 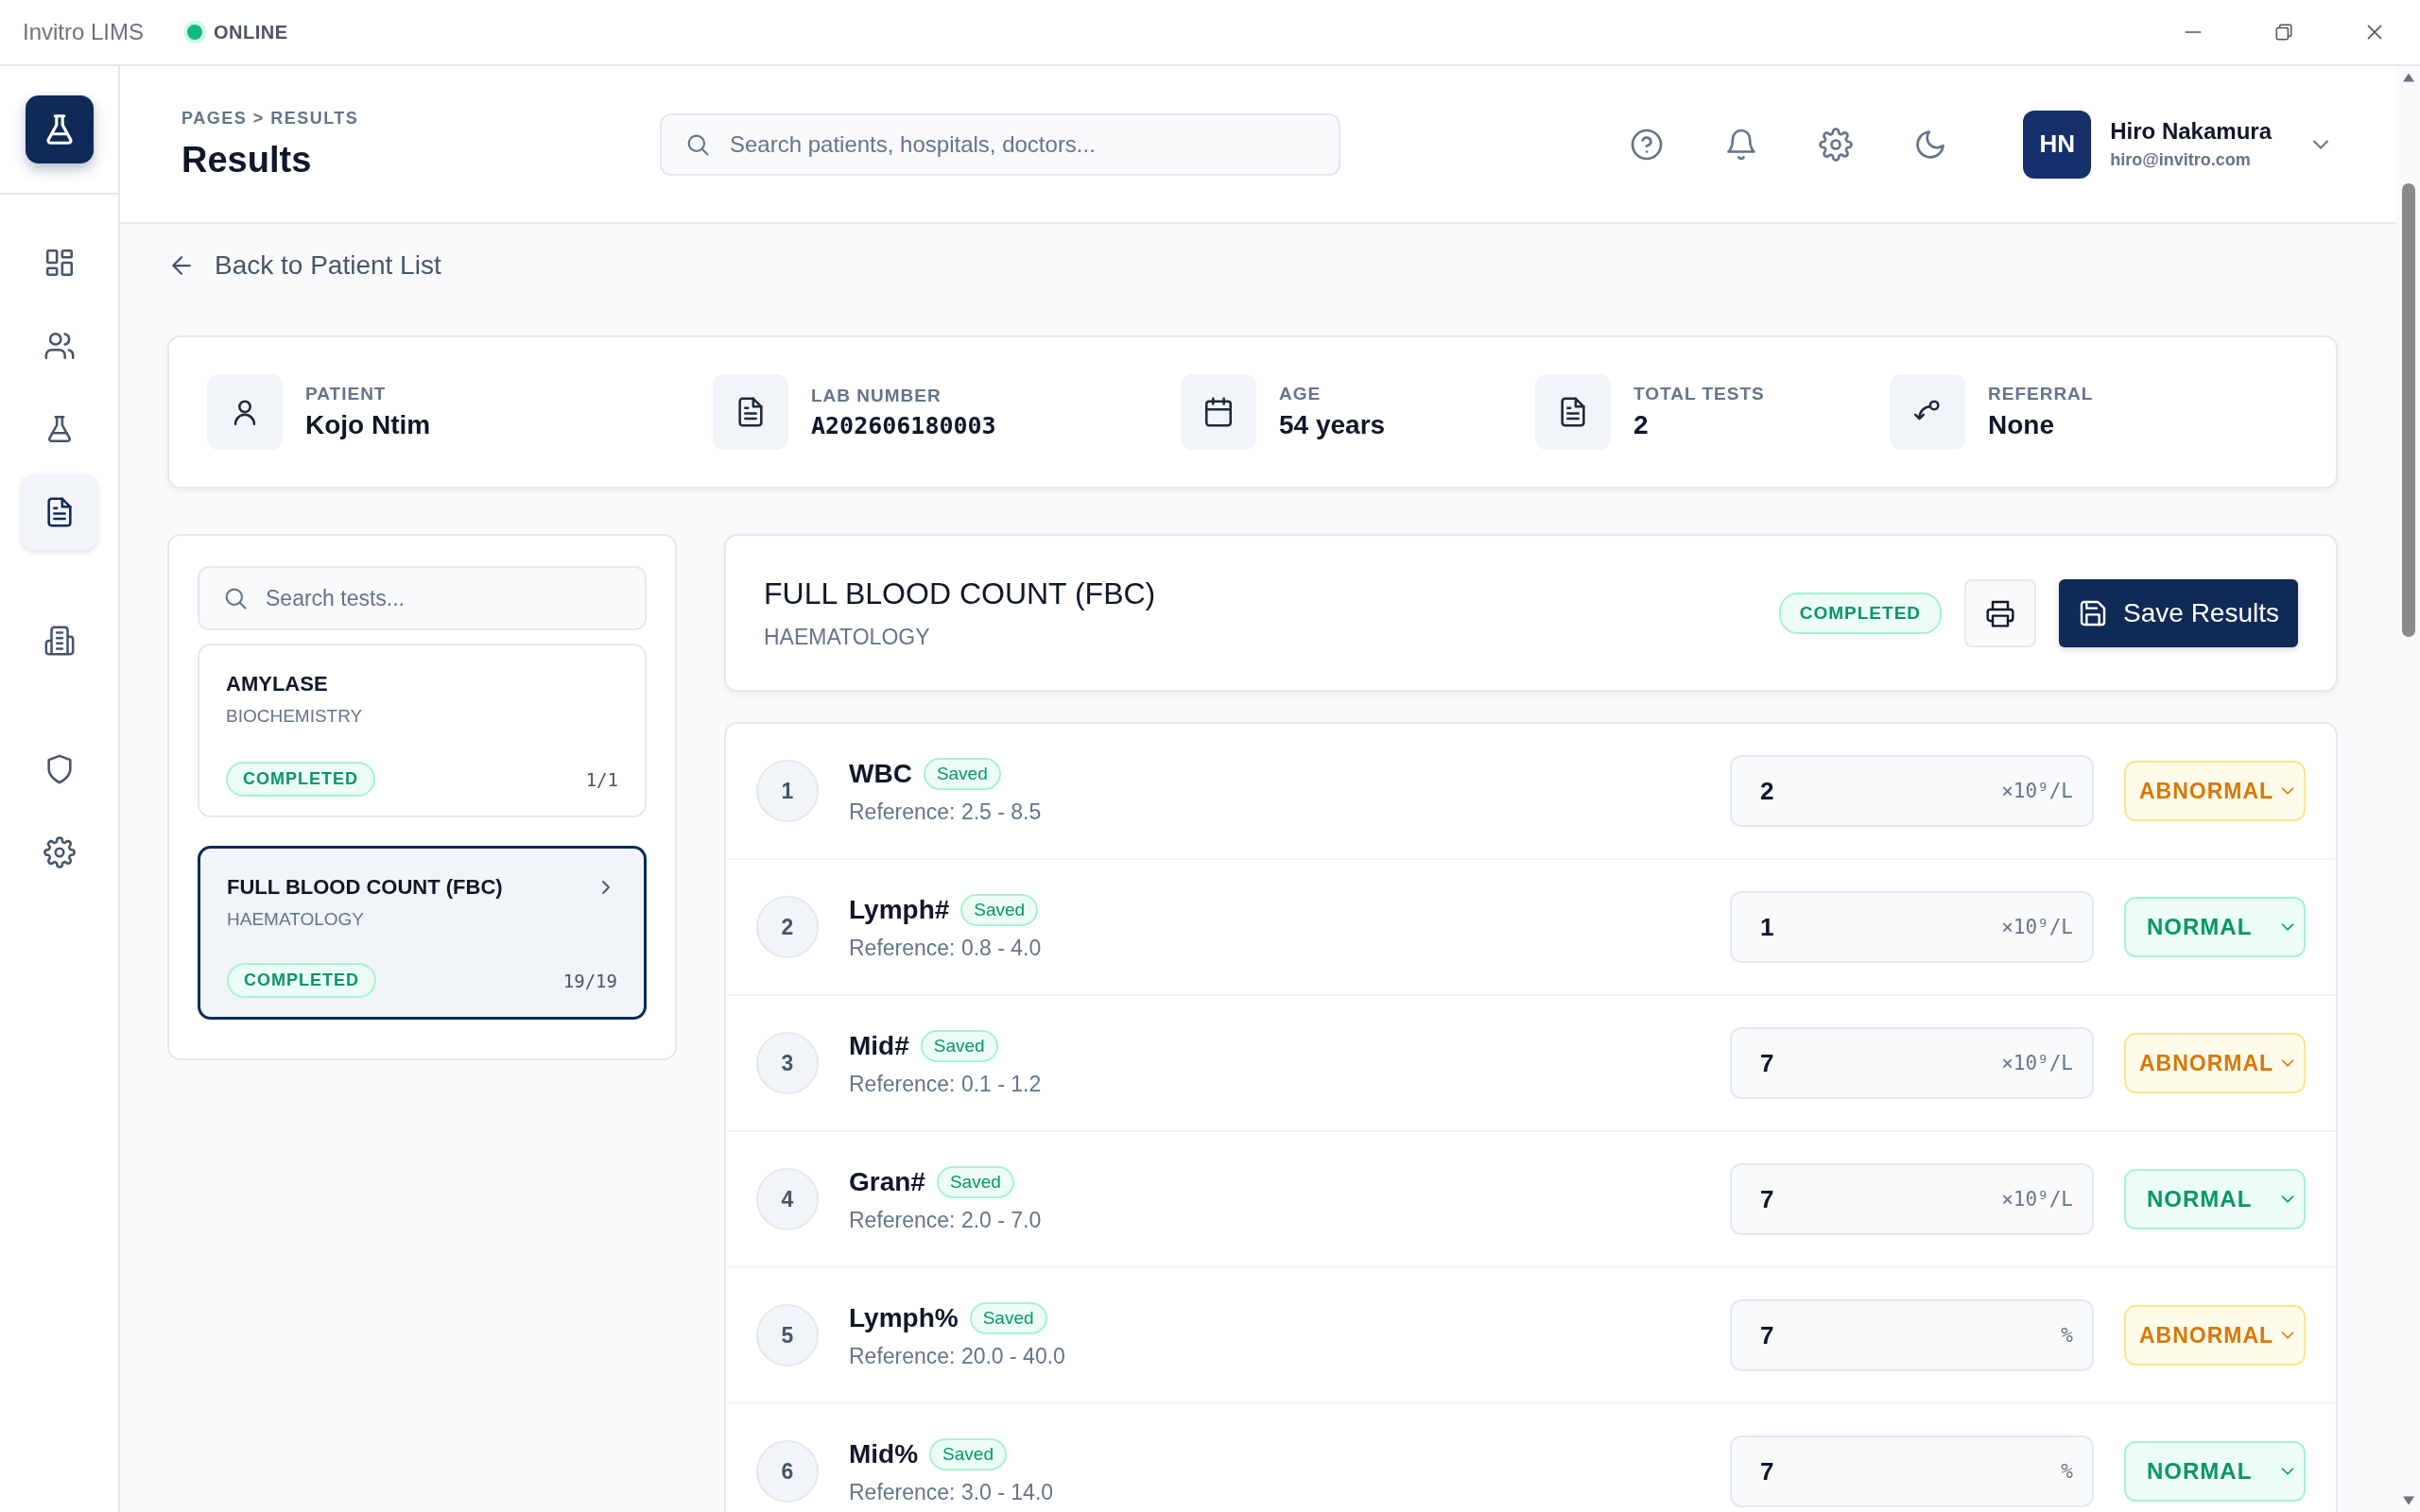 I want to click on breadcrumb: PAGES > RESULTS, so click(x=271, y=118).